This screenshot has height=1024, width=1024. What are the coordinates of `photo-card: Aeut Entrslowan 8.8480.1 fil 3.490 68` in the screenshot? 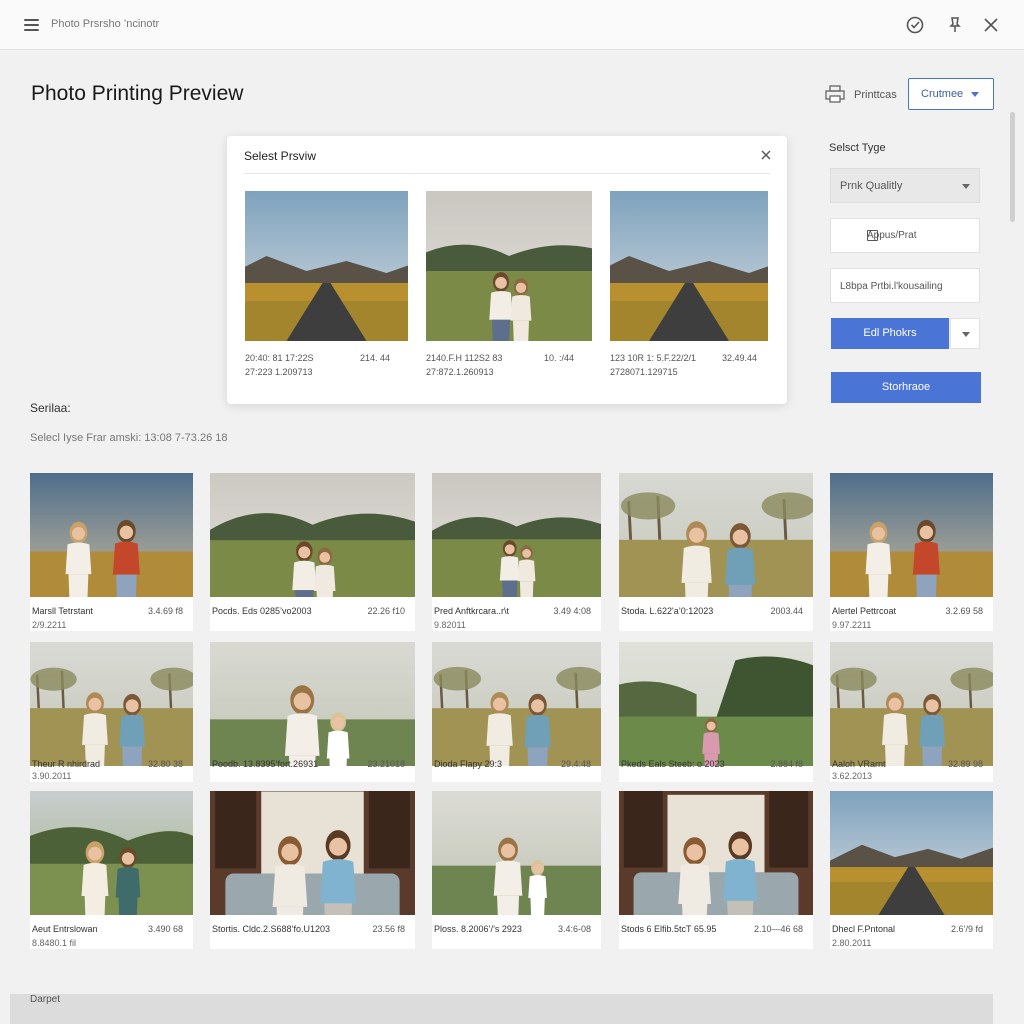 It's located at (111, 870).